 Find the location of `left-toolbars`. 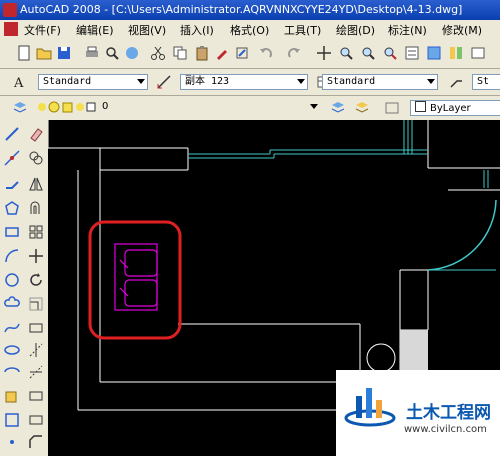

left-toolbars is located at coordinates (24, 288).